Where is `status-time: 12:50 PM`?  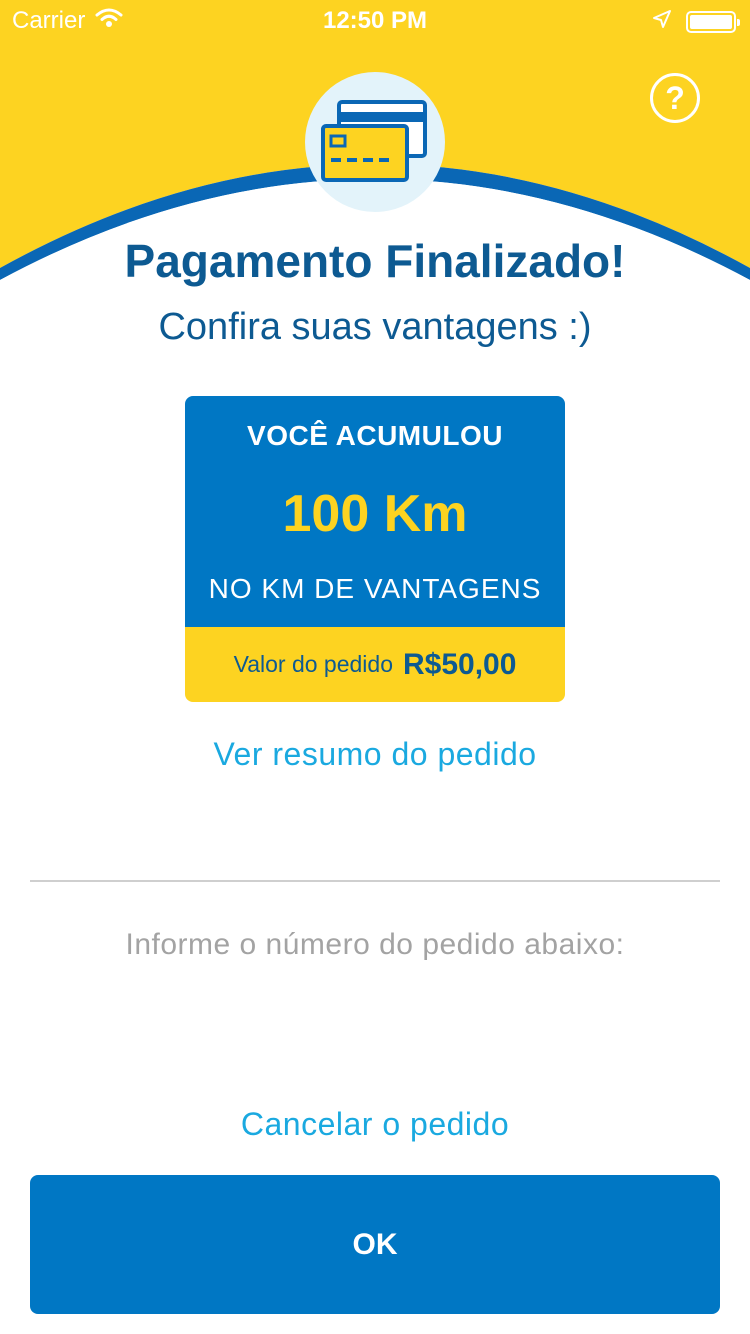
status-time: 12:50 PM is located at coordinates (375, 20).